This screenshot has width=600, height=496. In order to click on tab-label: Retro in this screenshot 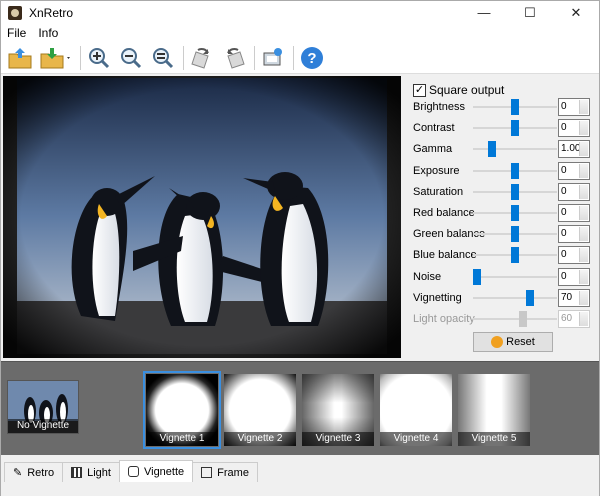, I will do `click(41, 472)`.